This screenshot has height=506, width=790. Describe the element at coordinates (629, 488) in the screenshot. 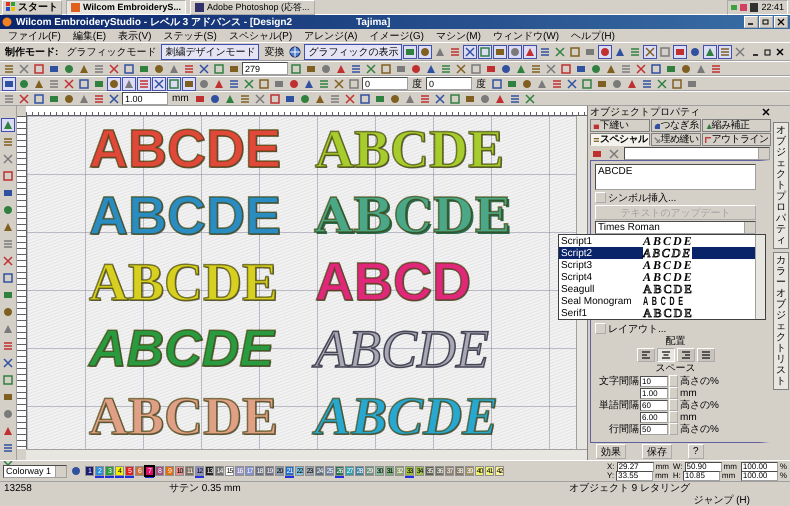

I see `object-info: オブジェクト 9 レタリング` at that location.